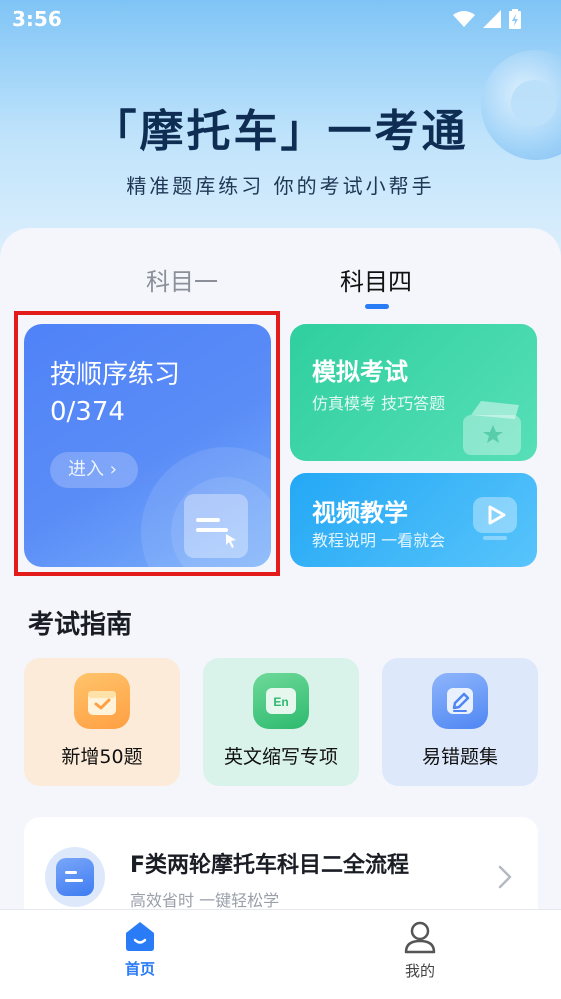 The height and width of the screenshot is (999, 561). What do you see at coordinates (495, 518) in the screenshot?
I see `play-icon` at bounding box center [495, 518].